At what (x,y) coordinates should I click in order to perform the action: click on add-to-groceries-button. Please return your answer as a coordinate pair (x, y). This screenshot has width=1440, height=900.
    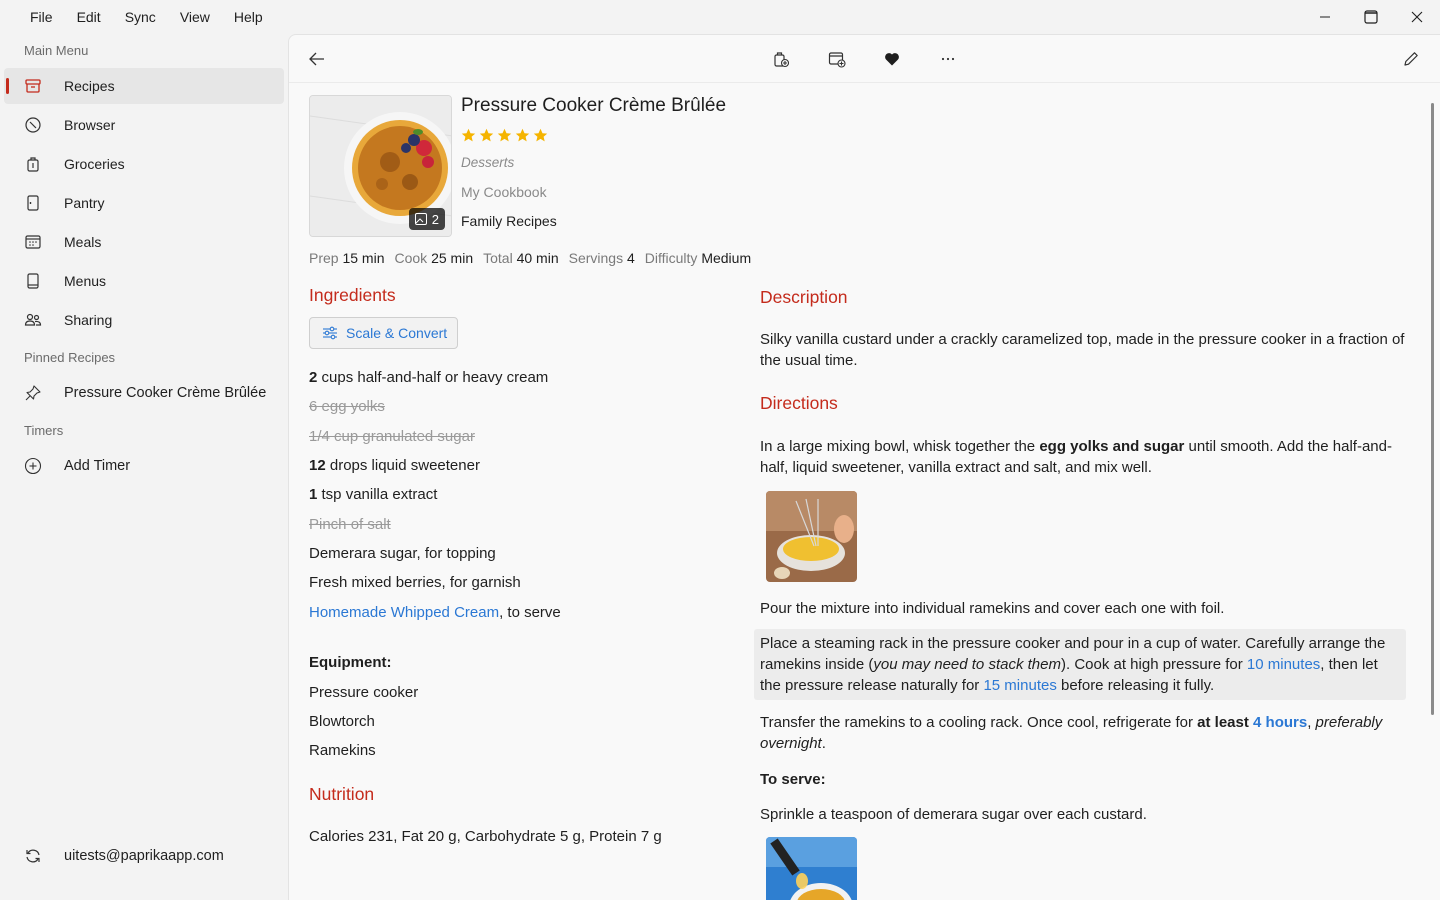
    Looking at the image, I should click on (781, 59).